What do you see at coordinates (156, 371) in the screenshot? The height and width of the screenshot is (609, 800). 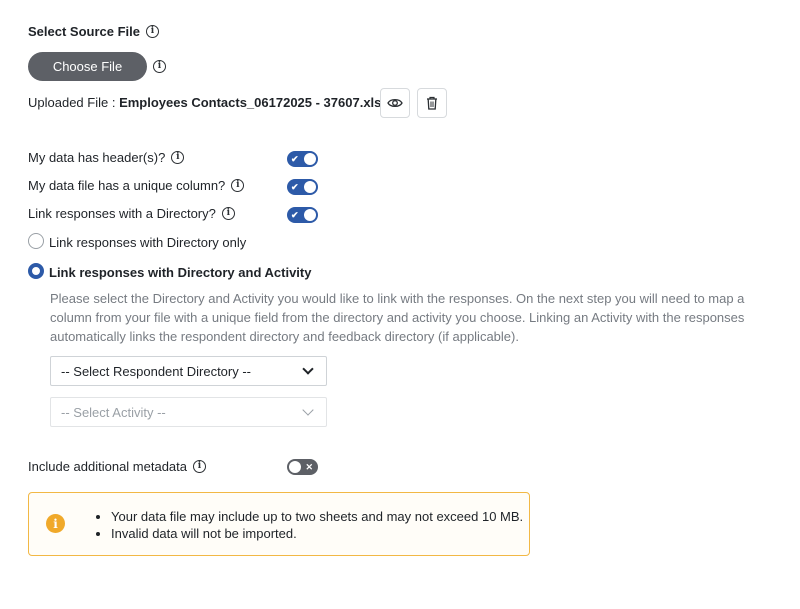 I see `respondent-directory-value: -- Select Respondent Directory --` at bounding box center [156, 371].